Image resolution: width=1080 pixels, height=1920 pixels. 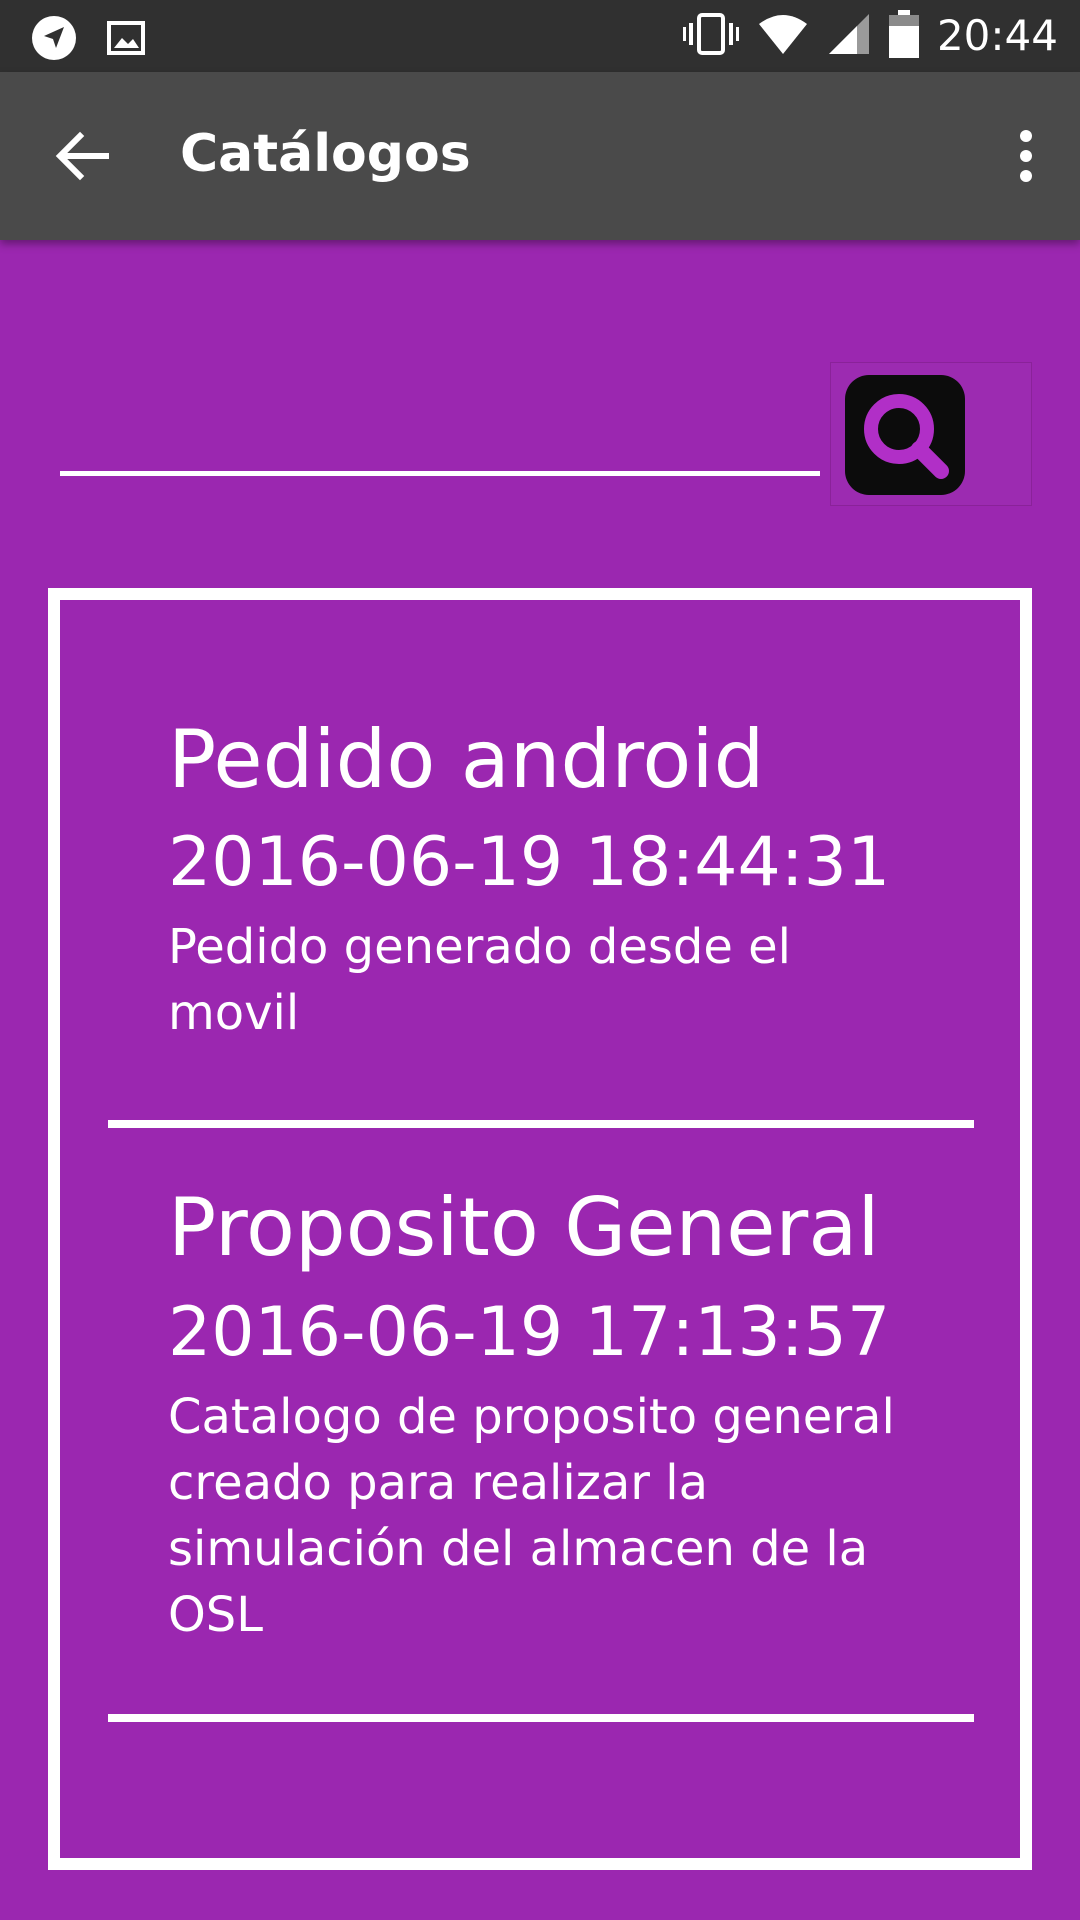 What do you see at coordinates (466, 759) in the screenshot?
I see `catalog-title: Pedido android` at bounding box center [466, 759].